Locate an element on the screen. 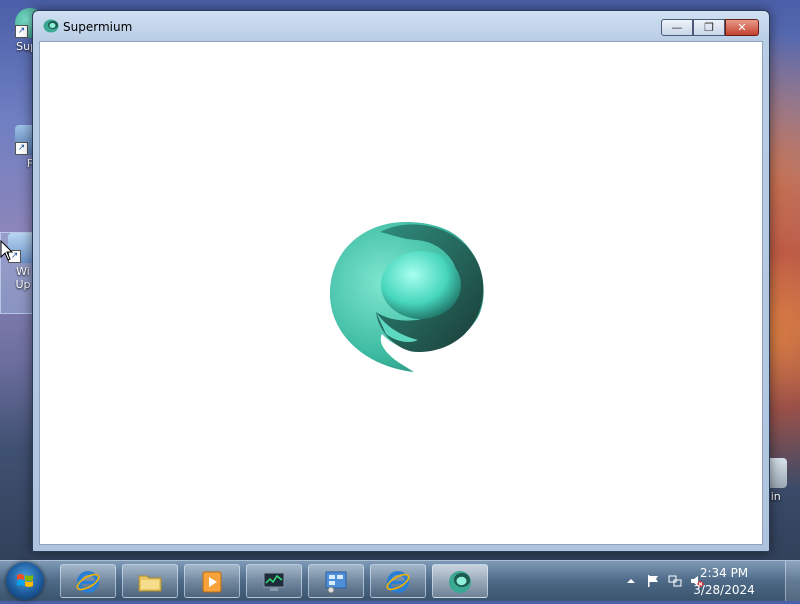  taskbar-button-supermium is located at coordinates (460, 581).